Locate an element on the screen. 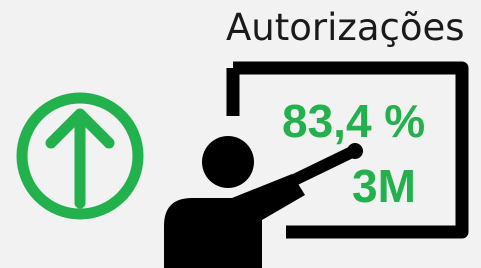  trend-up-icon is located at coordinates (80, 156).